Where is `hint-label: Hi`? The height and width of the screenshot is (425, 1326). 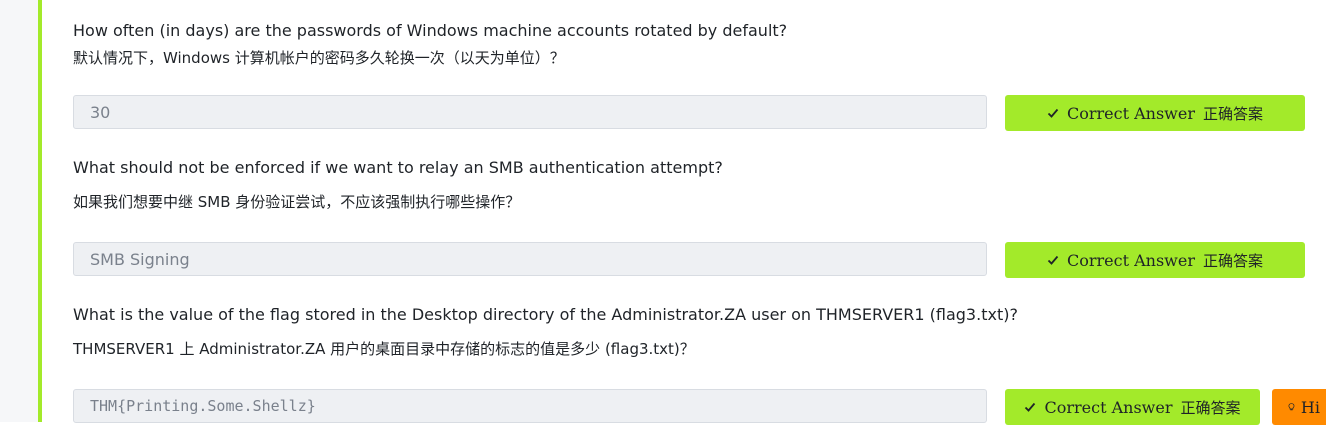
hint-label: Hi is located at coordinates (1310, 407).